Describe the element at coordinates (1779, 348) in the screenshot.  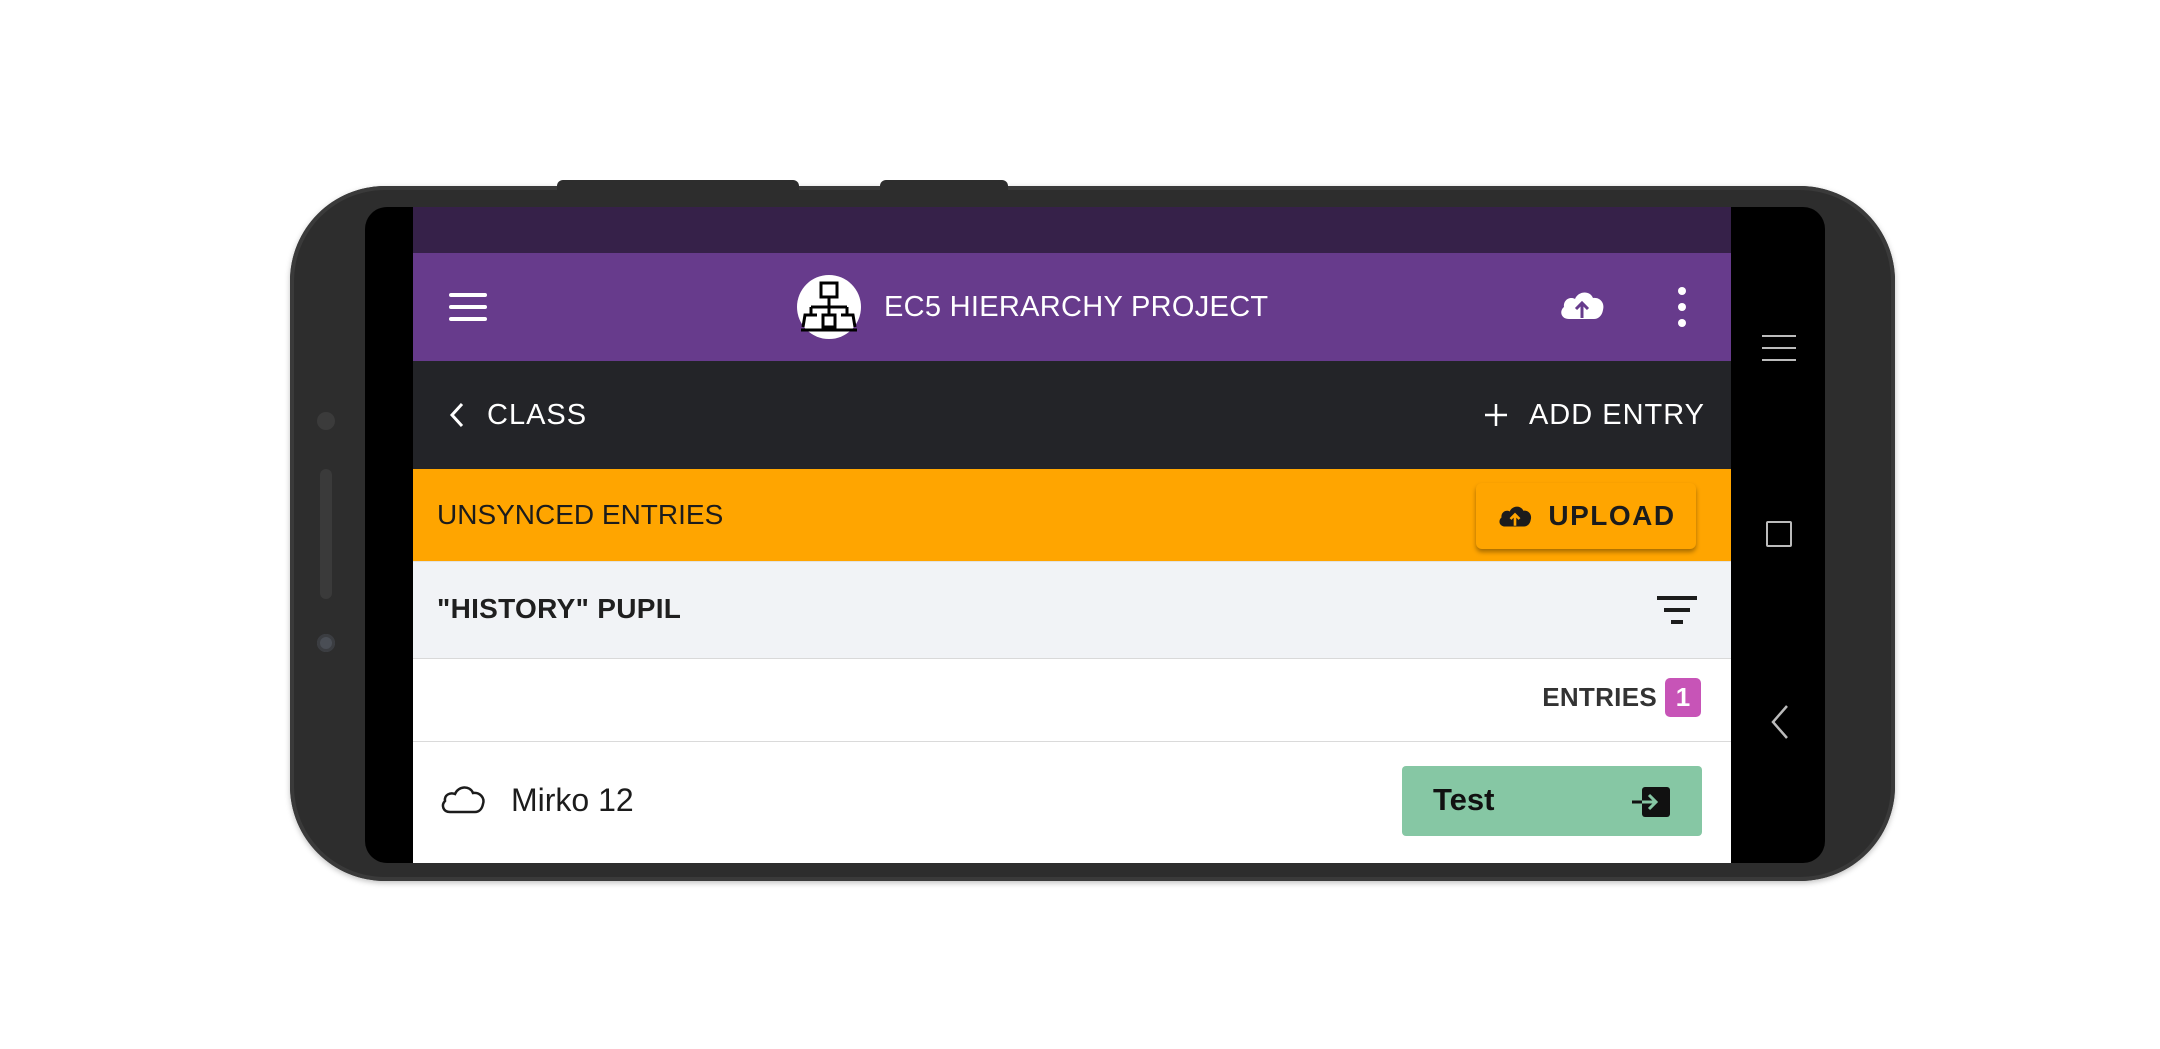
I see `recent-apps-icon` at that location.